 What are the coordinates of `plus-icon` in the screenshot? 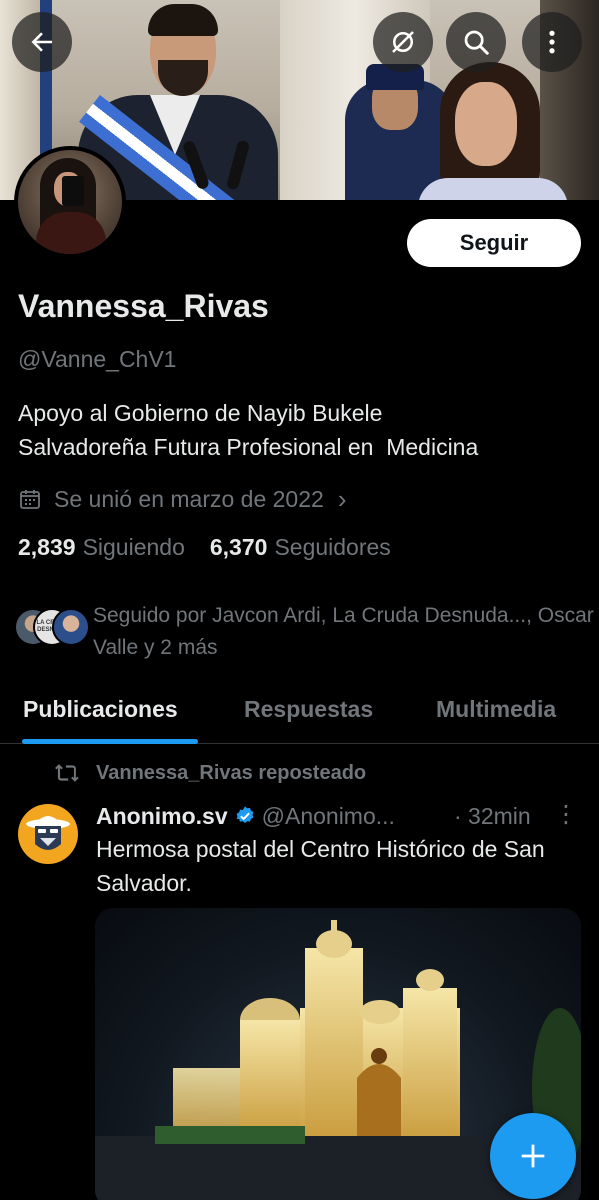 It's located at (533, 1156).